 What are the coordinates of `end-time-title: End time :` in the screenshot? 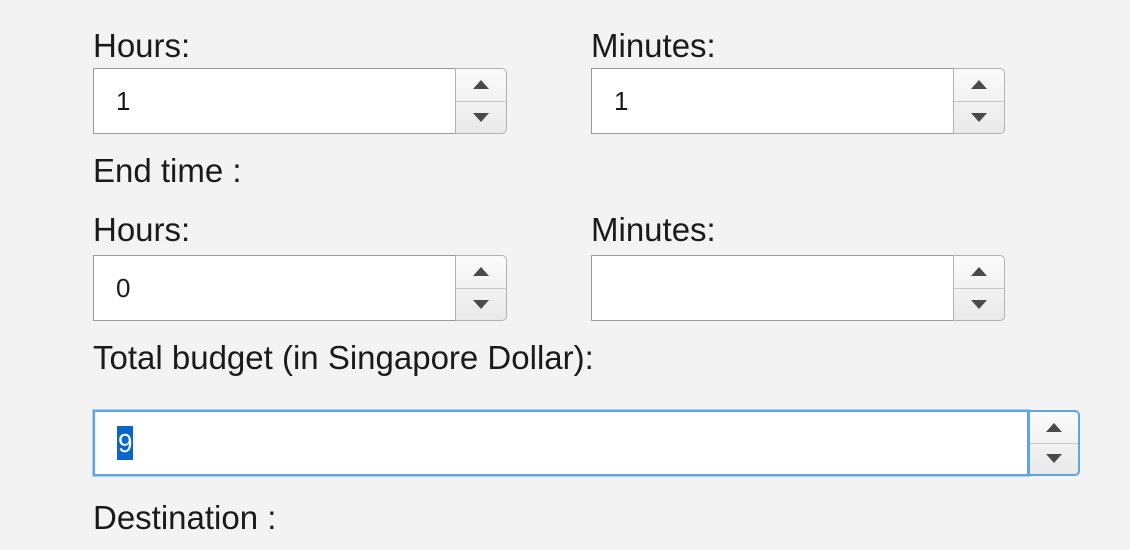 It's located at (167, 170).